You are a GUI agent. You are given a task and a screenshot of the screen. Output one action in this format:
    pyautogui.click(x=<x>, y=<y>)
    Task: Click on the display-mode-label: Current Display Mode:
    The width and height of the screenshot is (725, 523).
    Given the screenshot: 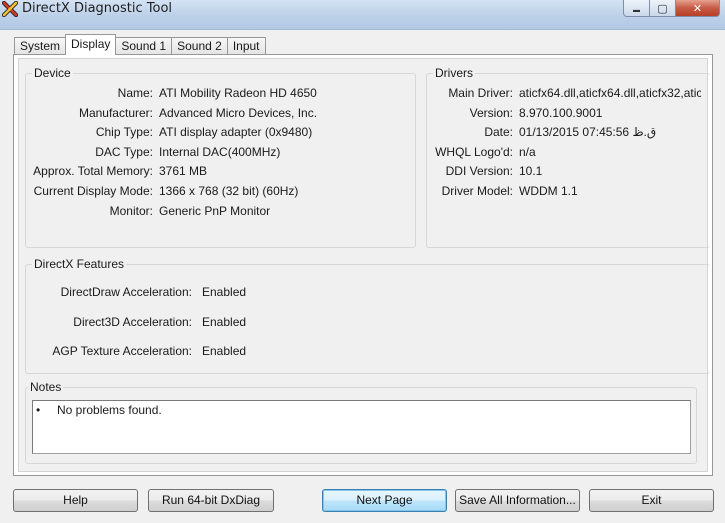 What is the action you would take?
    pyautogui.click(x=93, y=191)
    